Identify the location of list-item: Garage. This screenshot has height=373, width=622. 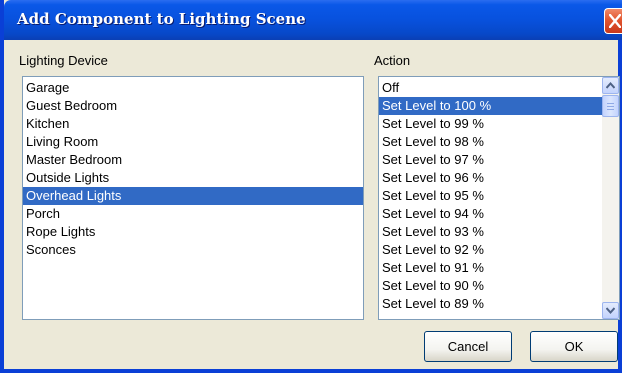
(193, 88).